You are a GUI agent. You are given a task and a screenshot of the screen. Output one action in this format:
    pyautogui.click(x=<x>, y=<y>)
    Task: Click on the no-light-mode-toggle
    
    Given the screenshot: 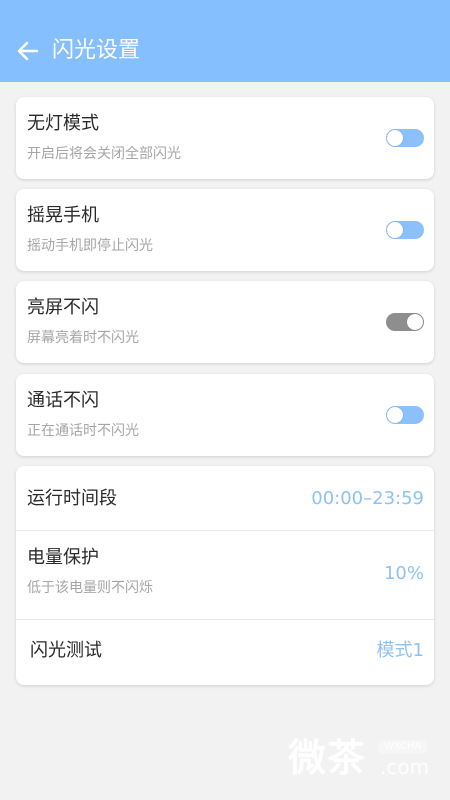 What is the action you would take?
    pyautogui.click(x=405, y=138)
    